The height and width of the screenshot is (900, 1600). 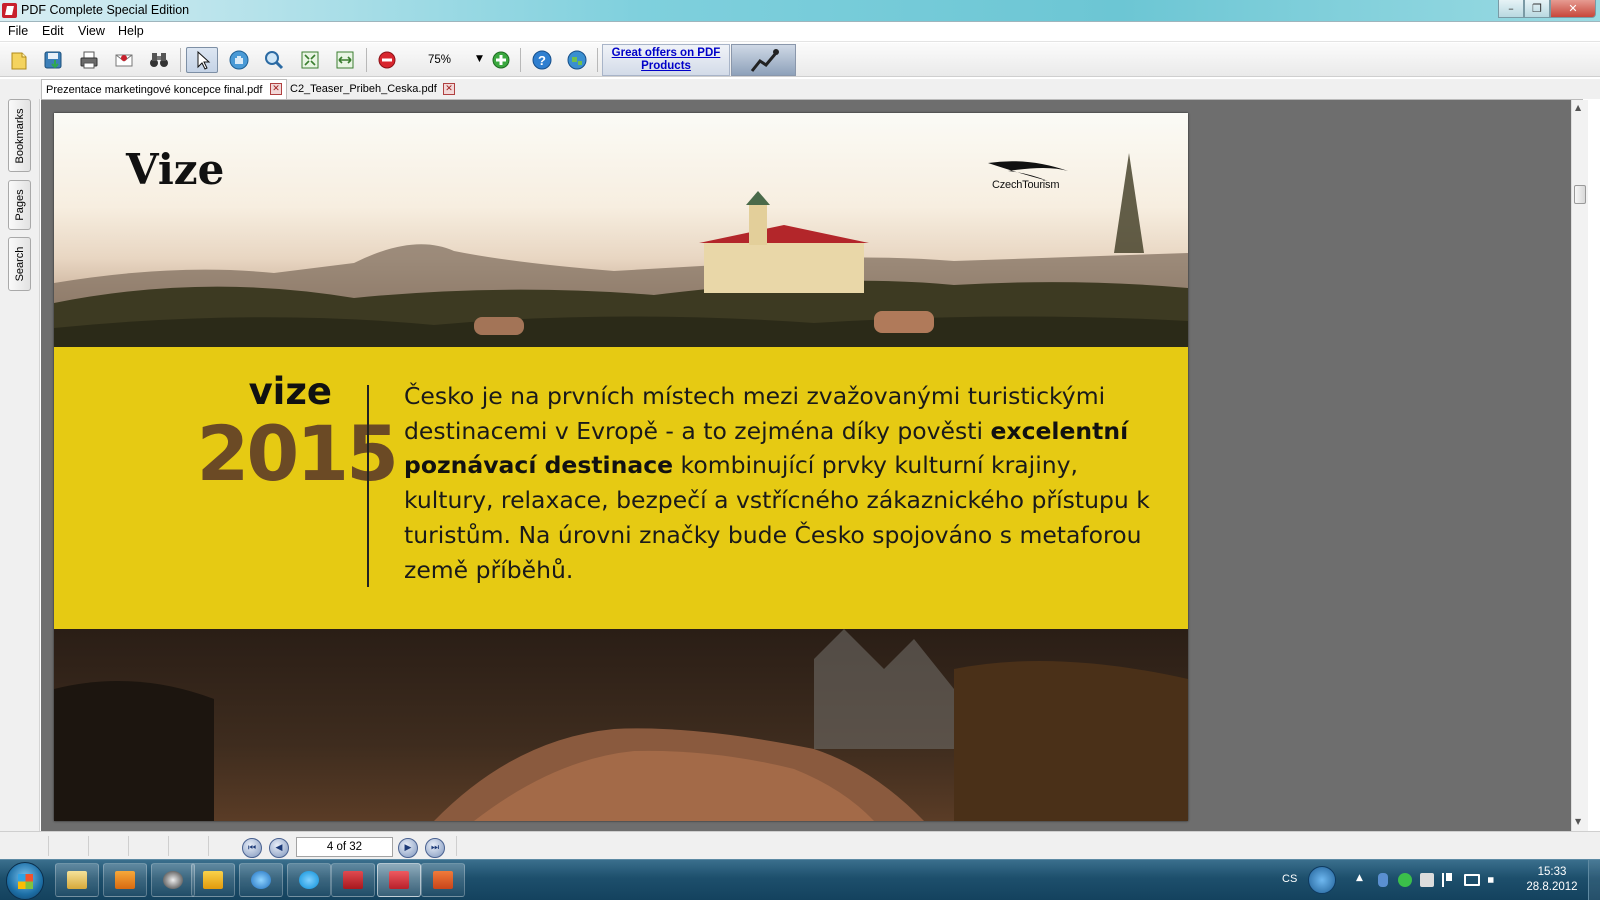 What do you see at coordinates (443, 880) in the screenshot?
I see `taskbar-powerpoint-icon` at bounding box center [443, 880].